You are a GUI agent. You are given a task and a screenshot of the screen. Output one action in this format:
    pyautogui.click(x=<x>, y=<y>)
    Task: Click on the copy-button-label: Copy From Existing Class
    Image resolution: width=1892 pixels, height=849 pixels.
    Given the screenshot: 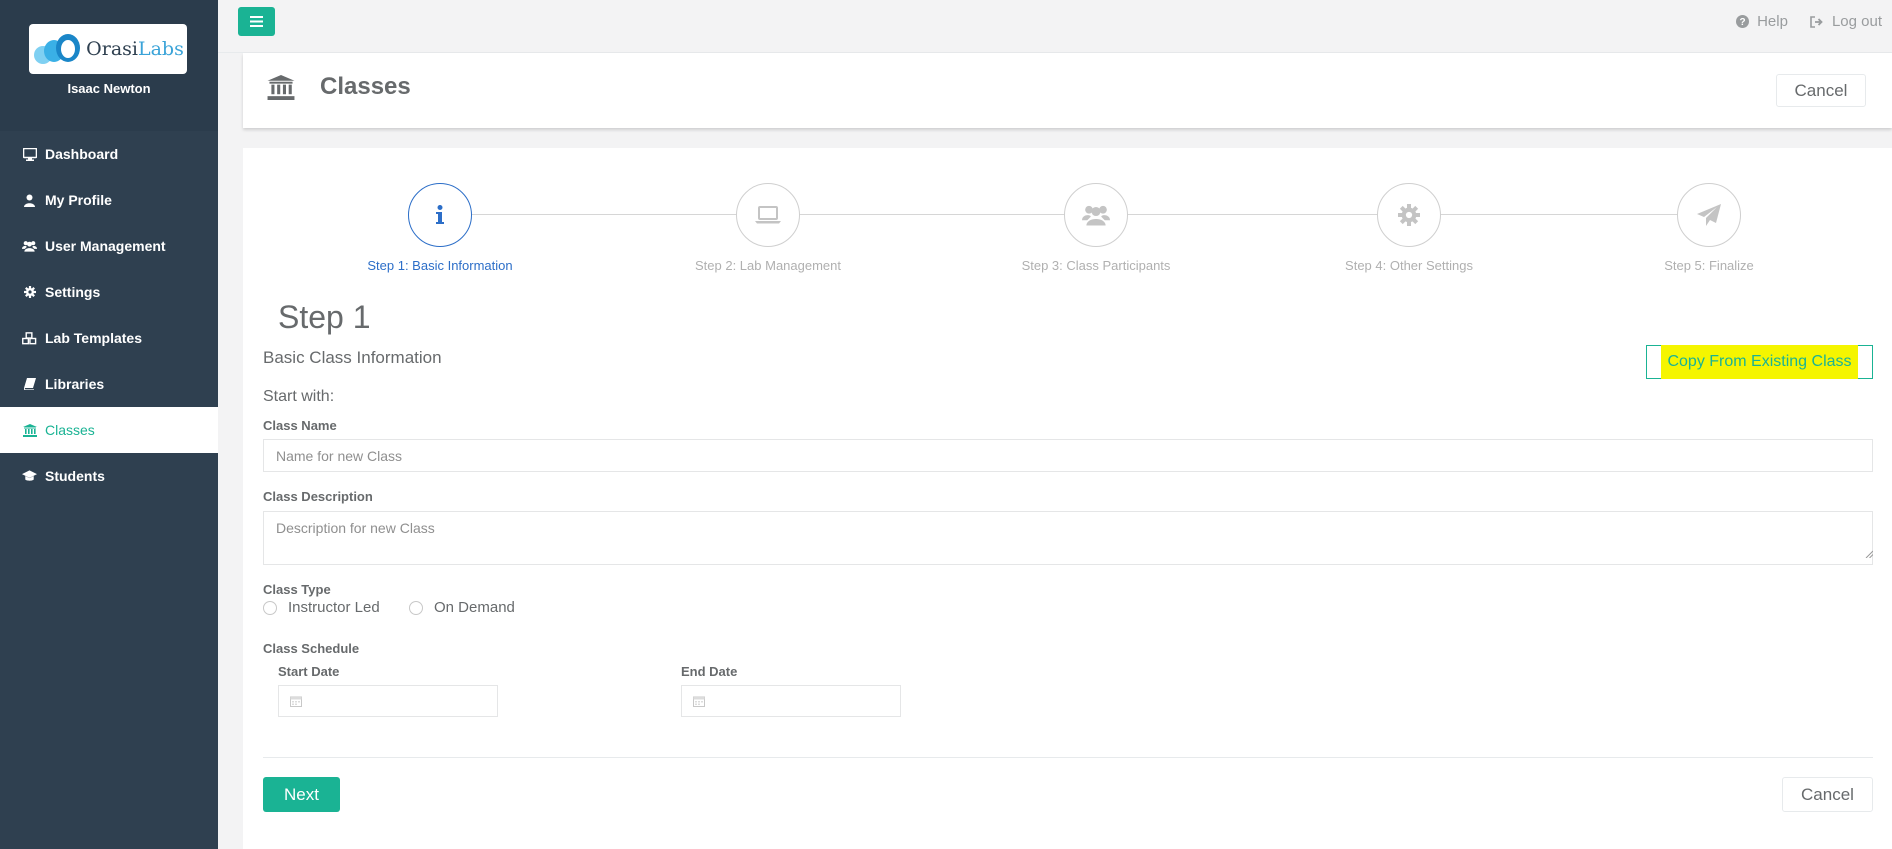 What is the action you would take?
    pyautogui.click(x=1759, y=362)
    